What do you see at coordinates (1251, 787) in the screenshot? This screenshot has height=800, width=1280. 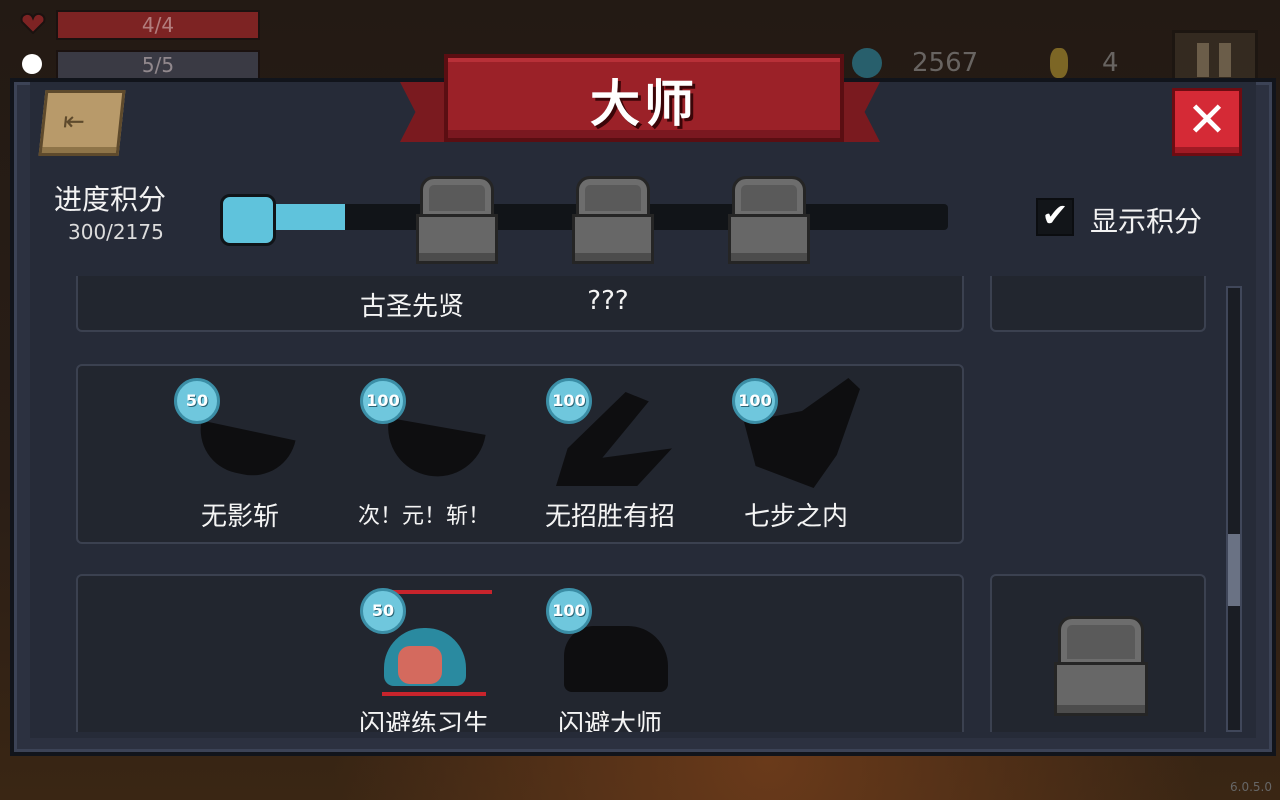 I see `version-label: 6.0.5.0` at bounding box center [1251, 787].